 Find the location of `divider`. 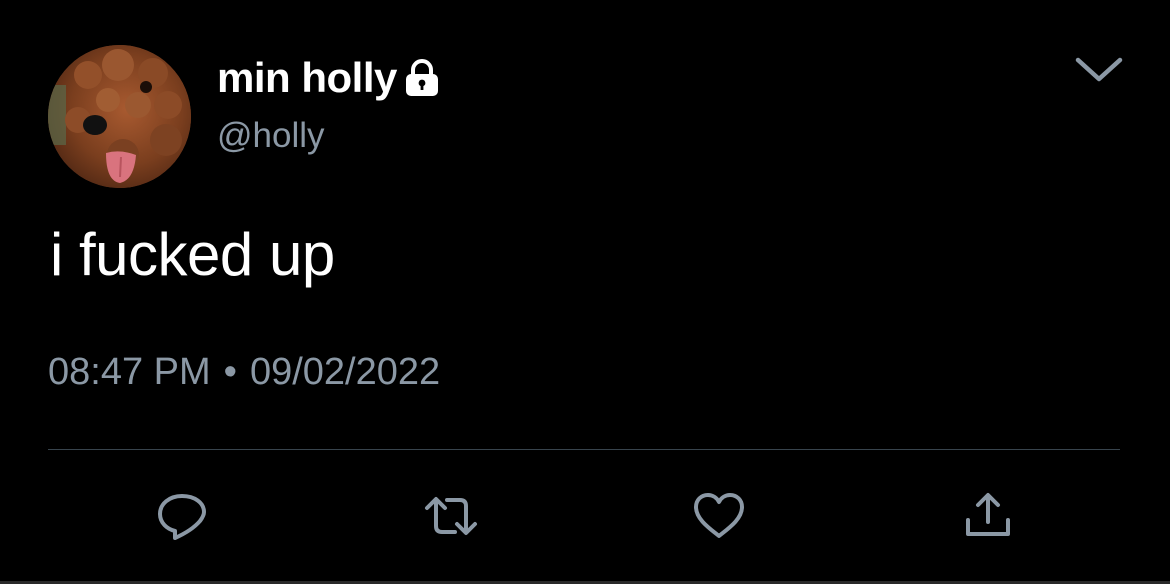

divider is located at coordinates (584, 449).